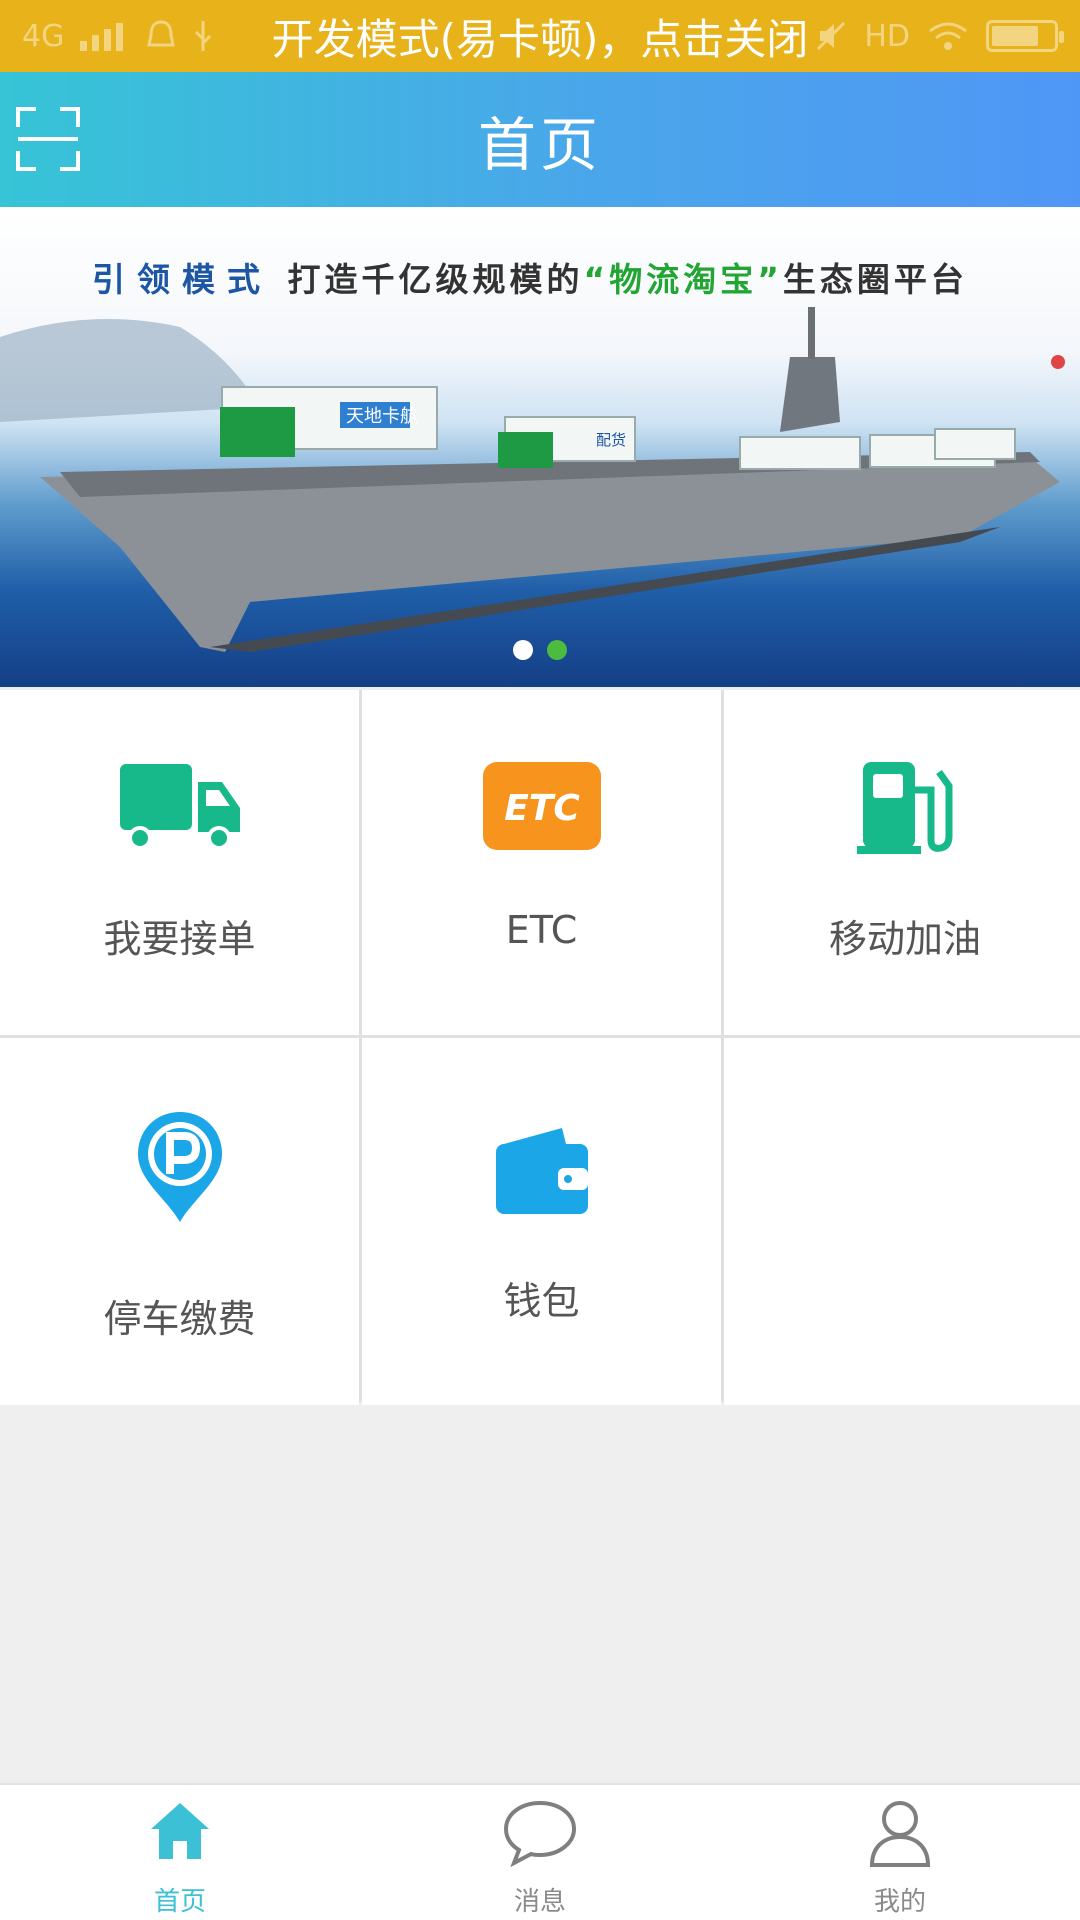  Describe the element at coordinates (541, 1301) in the screenshot. I see `service-label: 钱包` at that location.